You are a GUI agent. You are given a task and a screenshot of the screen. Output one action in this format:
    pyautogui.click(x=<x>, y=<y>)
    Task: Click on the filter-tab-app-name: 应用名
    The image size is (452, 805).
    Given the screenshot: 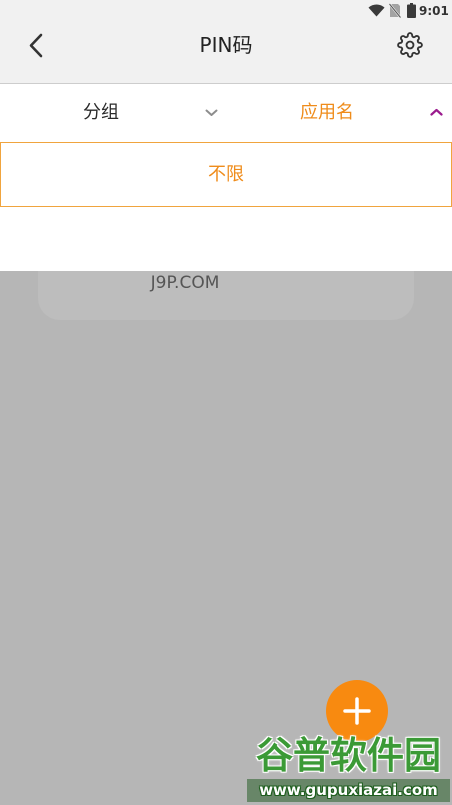 What is the action you would take?
    pyautogui.click(x=339, y=113)
    